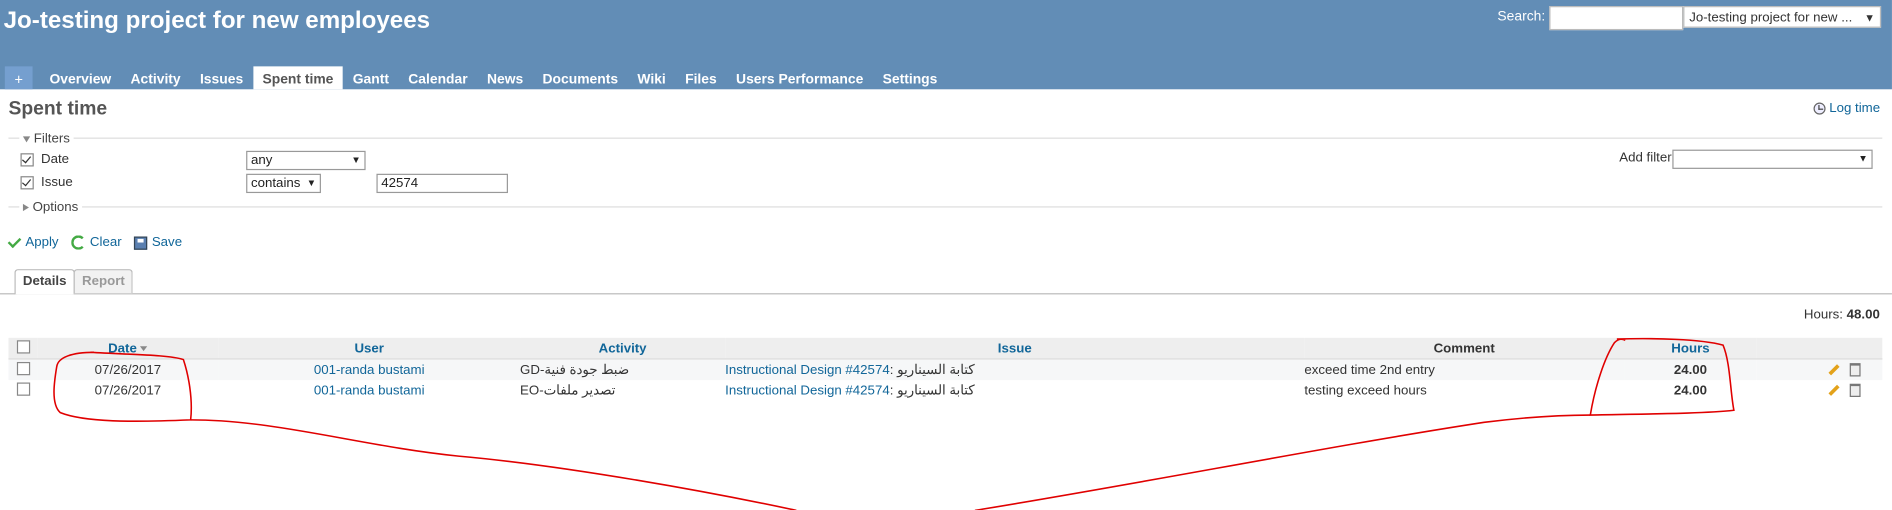 The width and height of the screenshot is (1892, 510). What do you see at coordinates (945, 207) in the screenshot?
I see `options-fieldset: Options` at bounding box center [945, 207].